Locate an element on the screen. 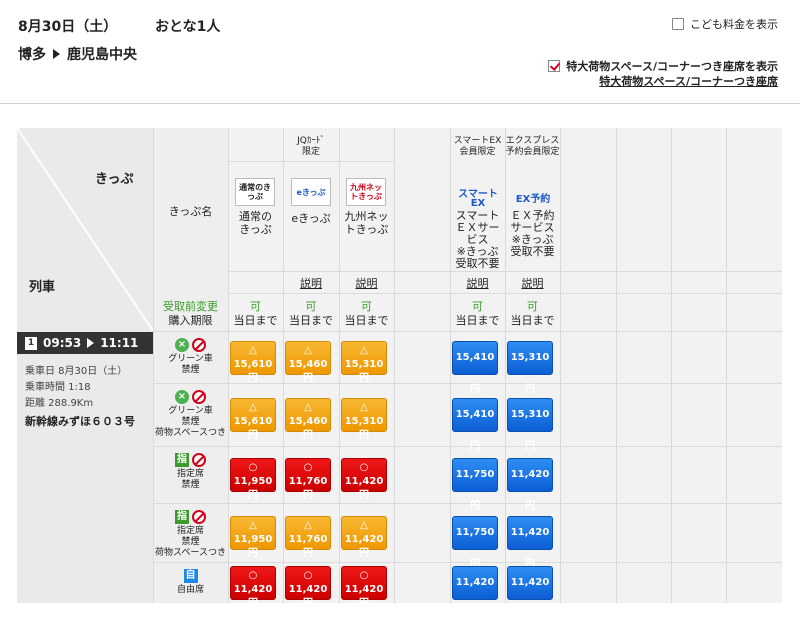 The height and width of the screenshot is (617, 800). fare-price: 11,750円 is located at coordinates (475, 490).